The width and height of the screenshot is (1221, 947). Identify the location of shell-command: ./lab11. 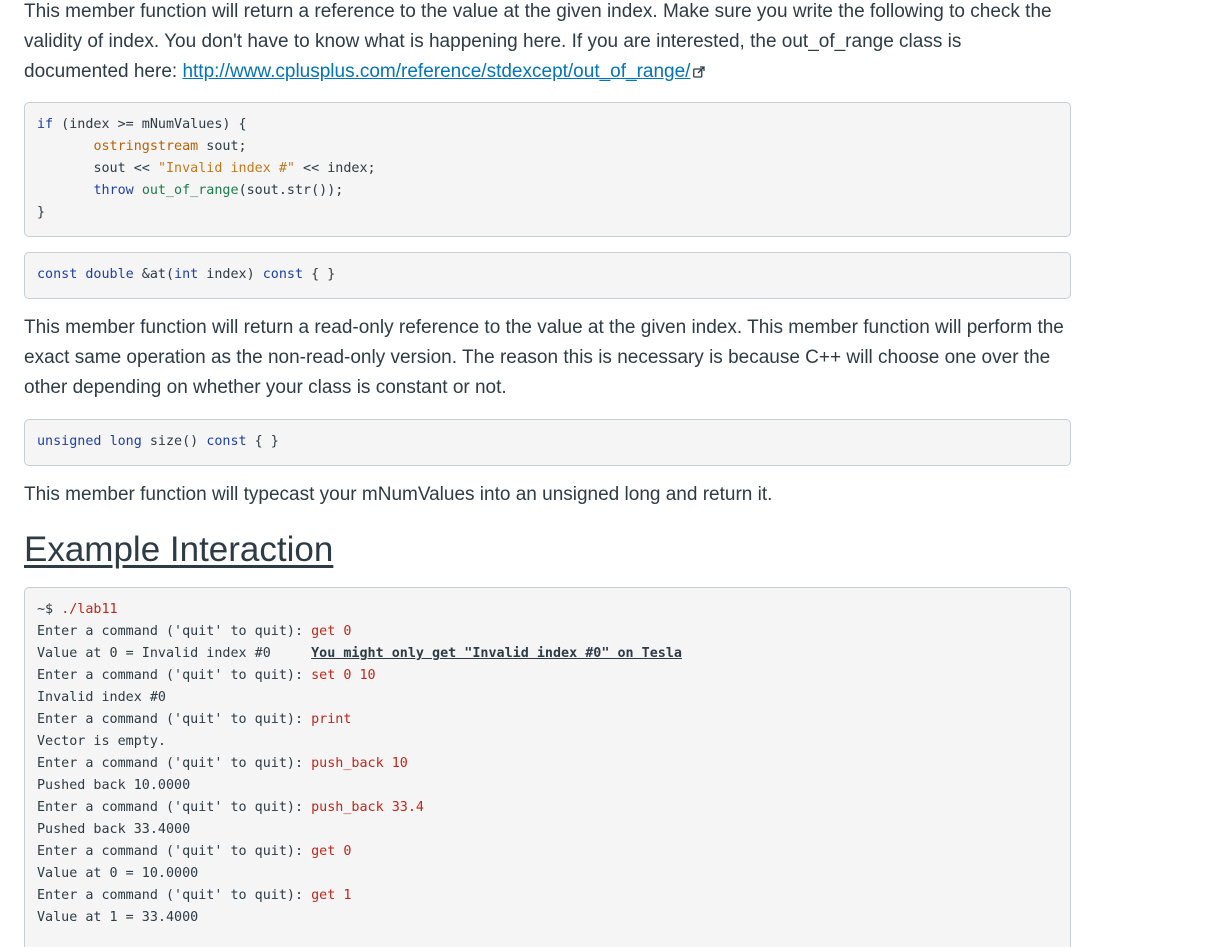
(89, 609).